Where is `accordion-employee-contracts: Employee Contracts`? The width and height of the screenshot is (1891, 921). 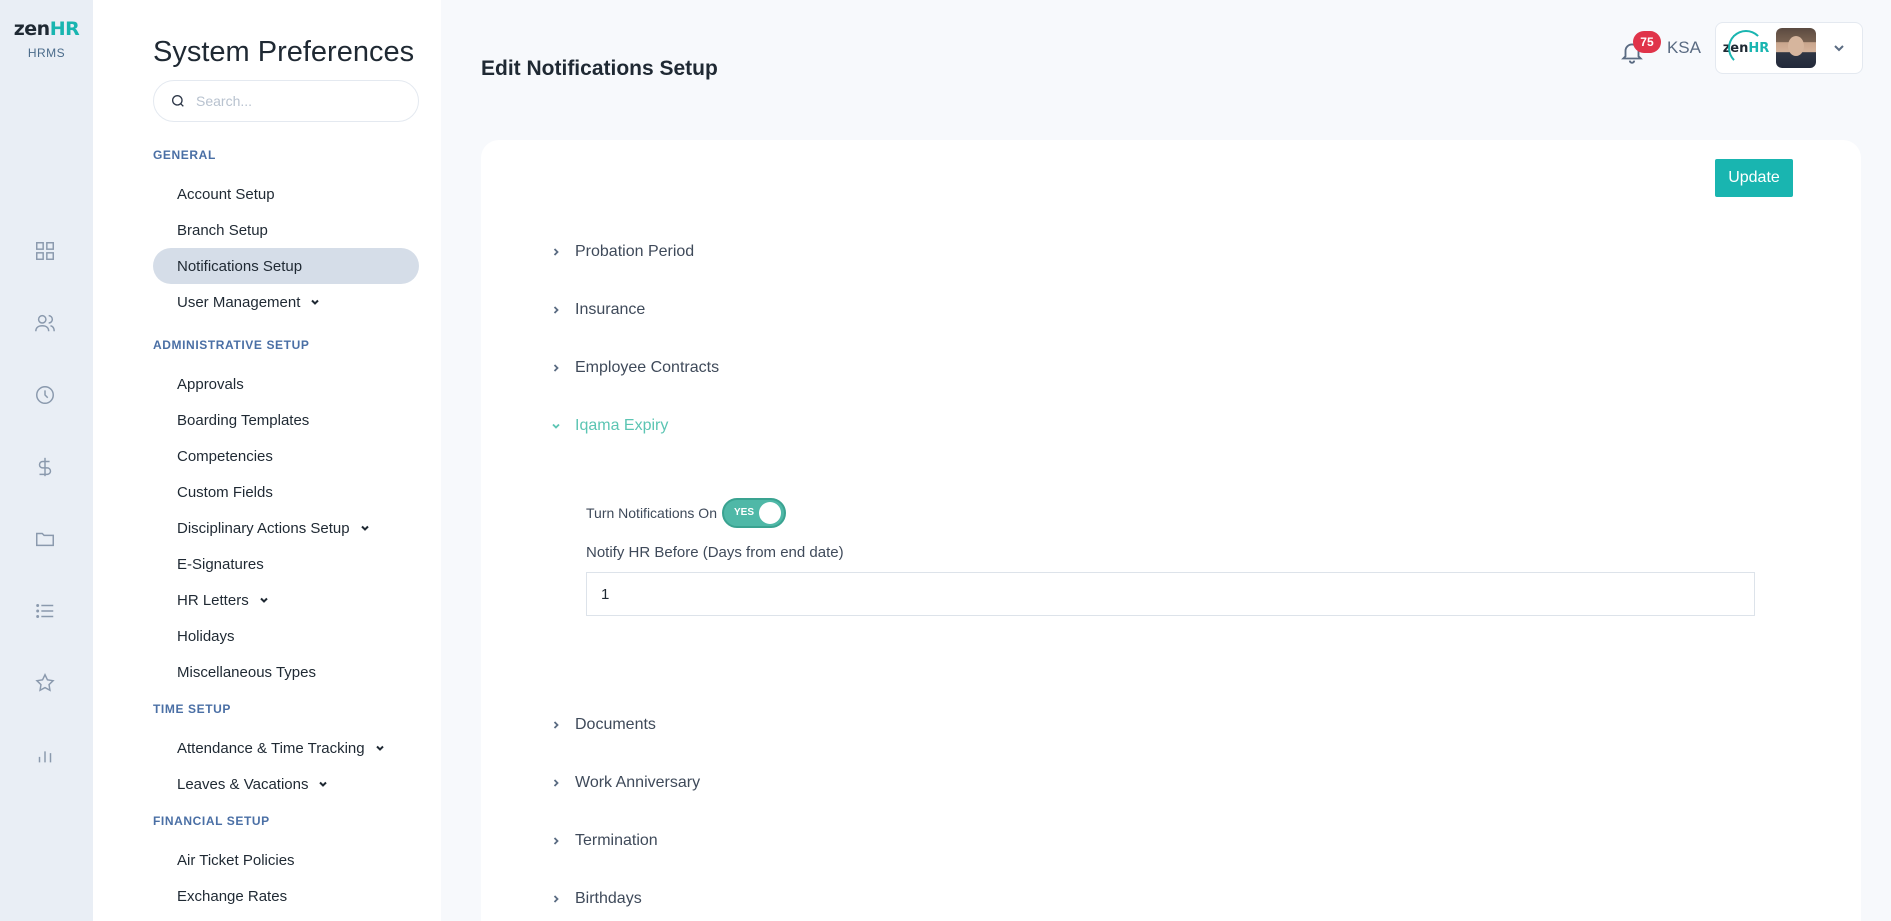
accordion-employee-contracts: Employee Contracts is located at coordinates (635, 368).